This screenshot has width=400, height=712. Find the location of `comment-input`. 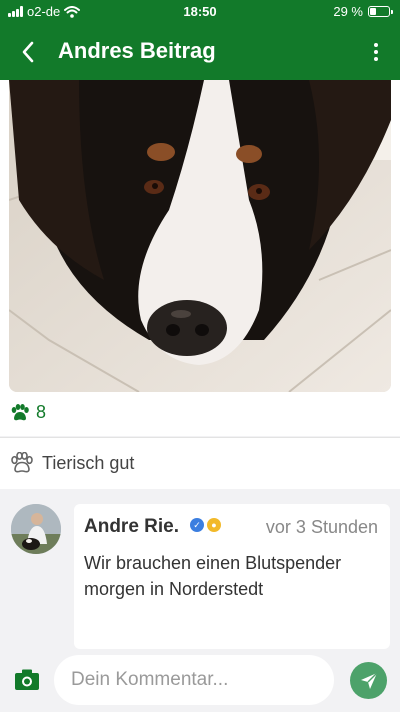

comment-input is located at coordinates (194, 680).